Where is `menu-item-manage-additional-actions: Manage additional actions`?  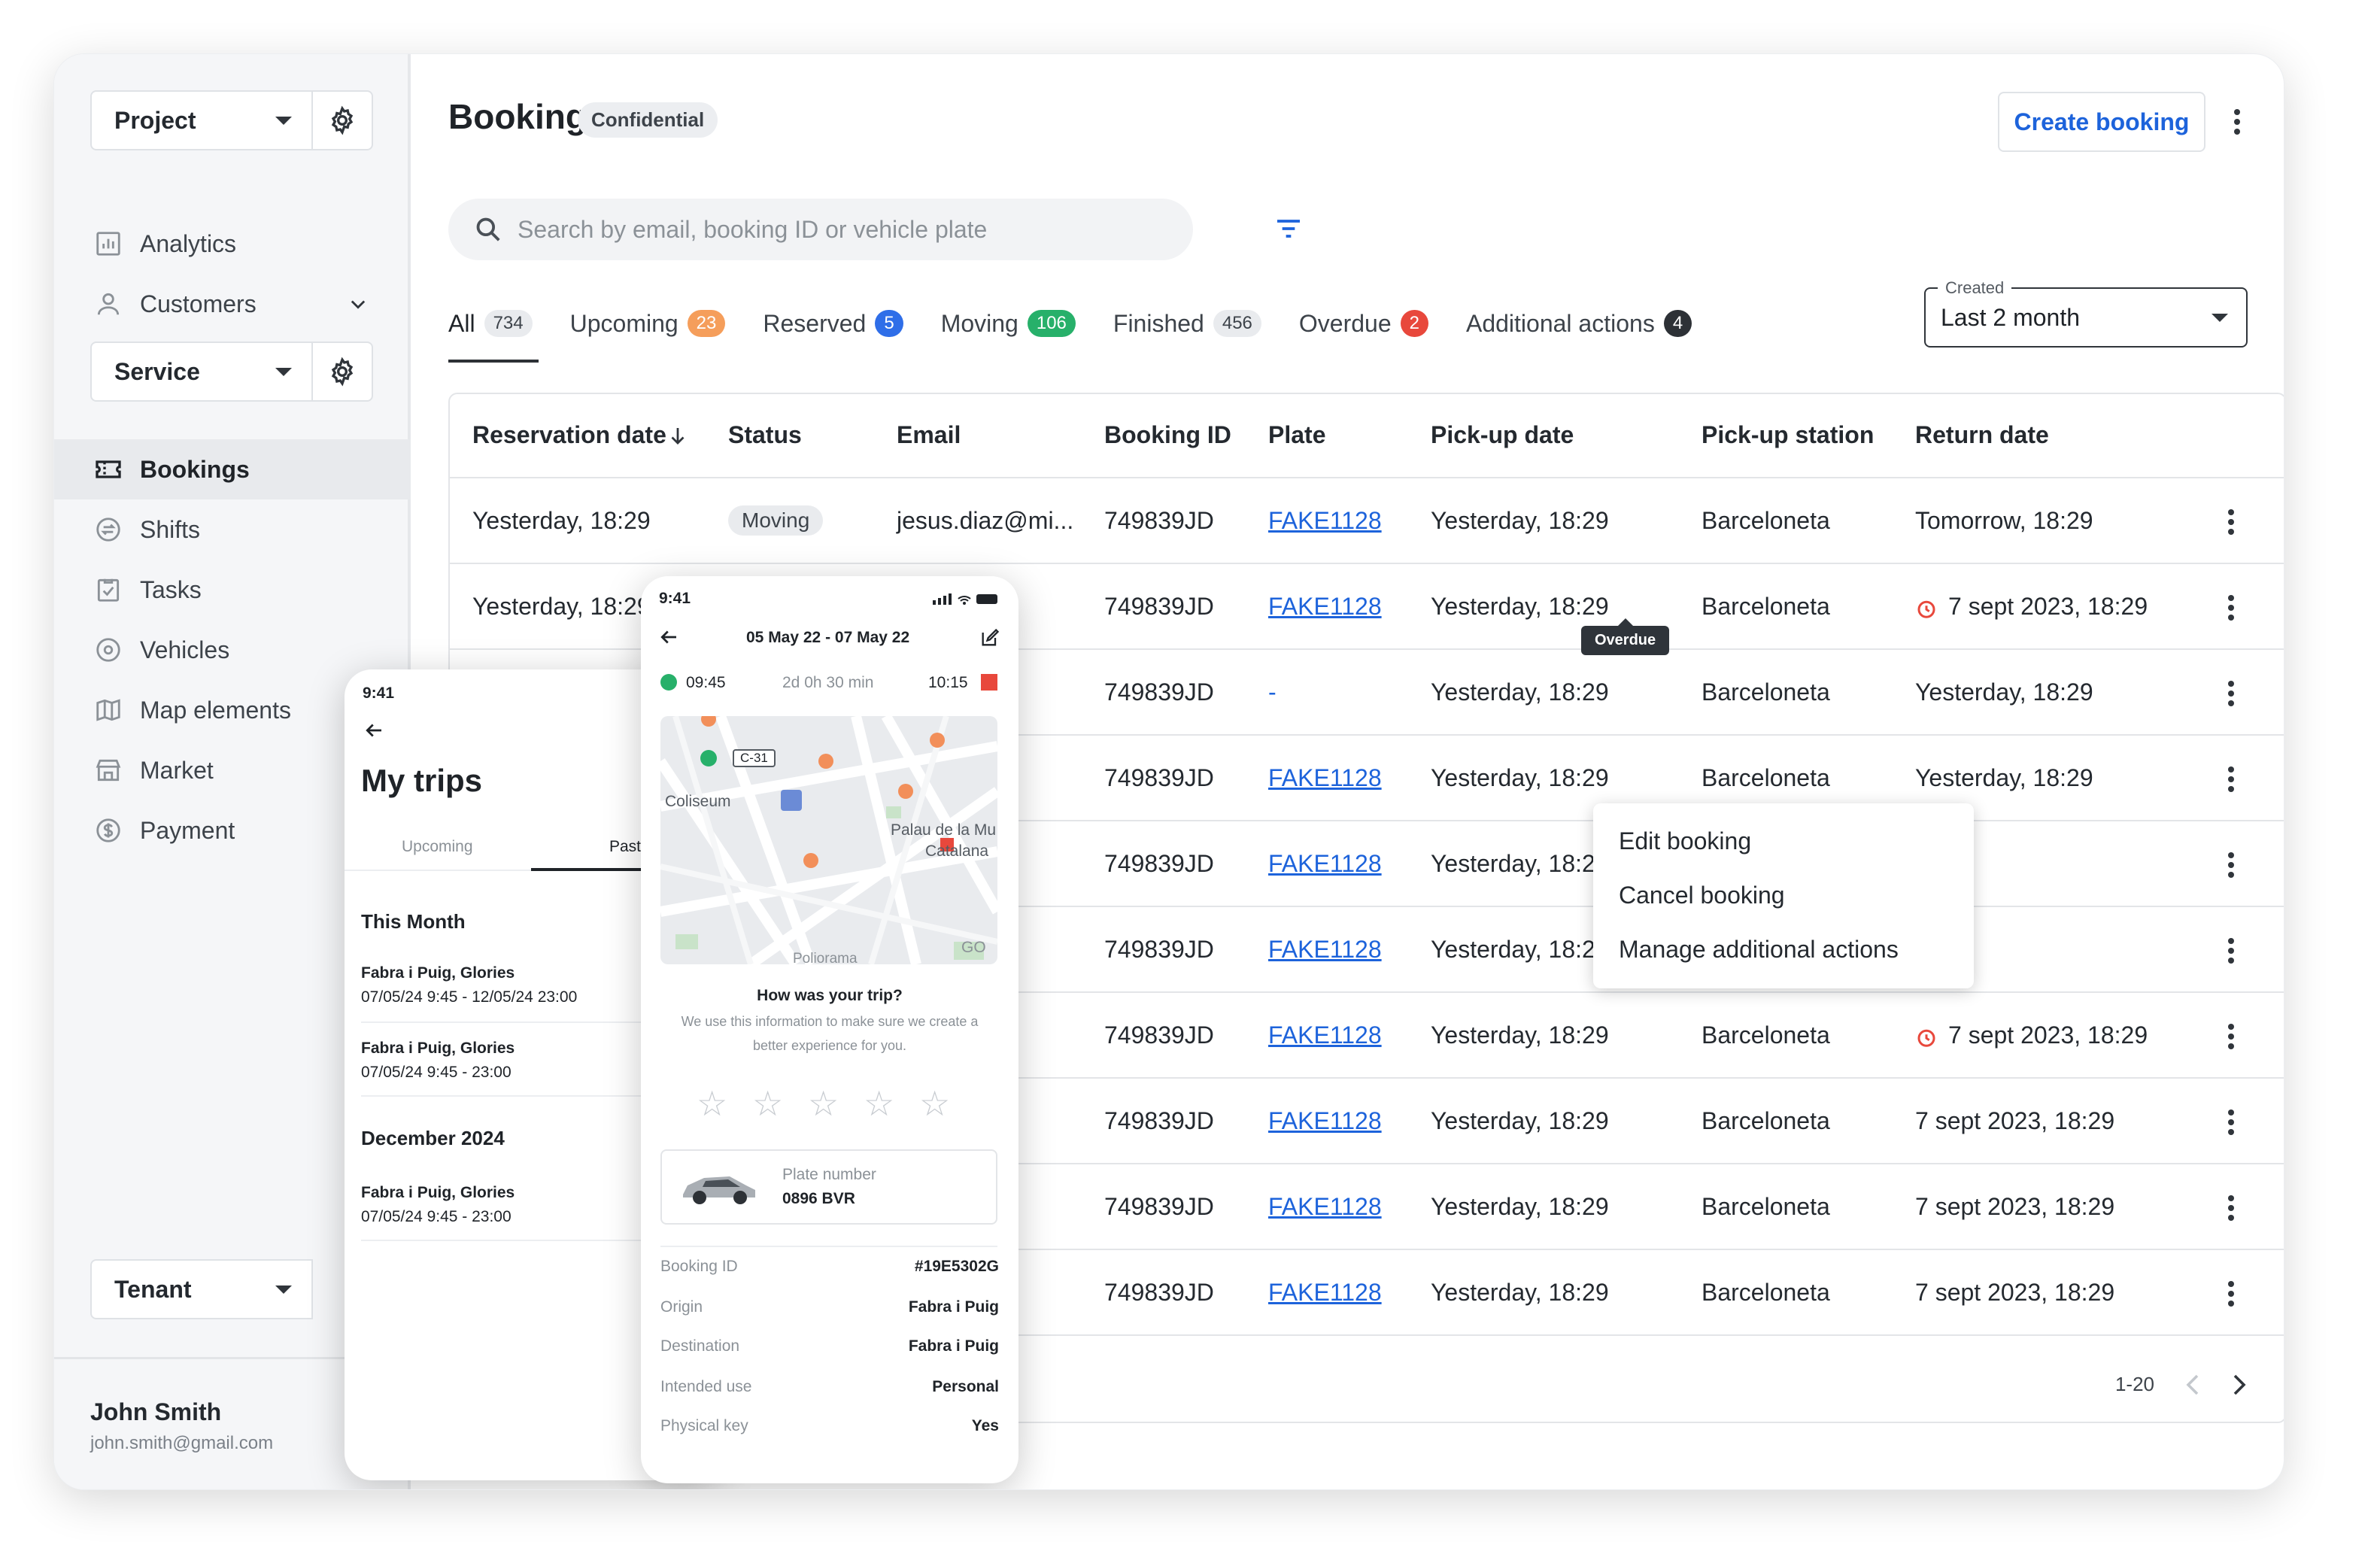
menu-item-manage-additional-actions: Manage additional actions is located at coordinates (1783, 949).